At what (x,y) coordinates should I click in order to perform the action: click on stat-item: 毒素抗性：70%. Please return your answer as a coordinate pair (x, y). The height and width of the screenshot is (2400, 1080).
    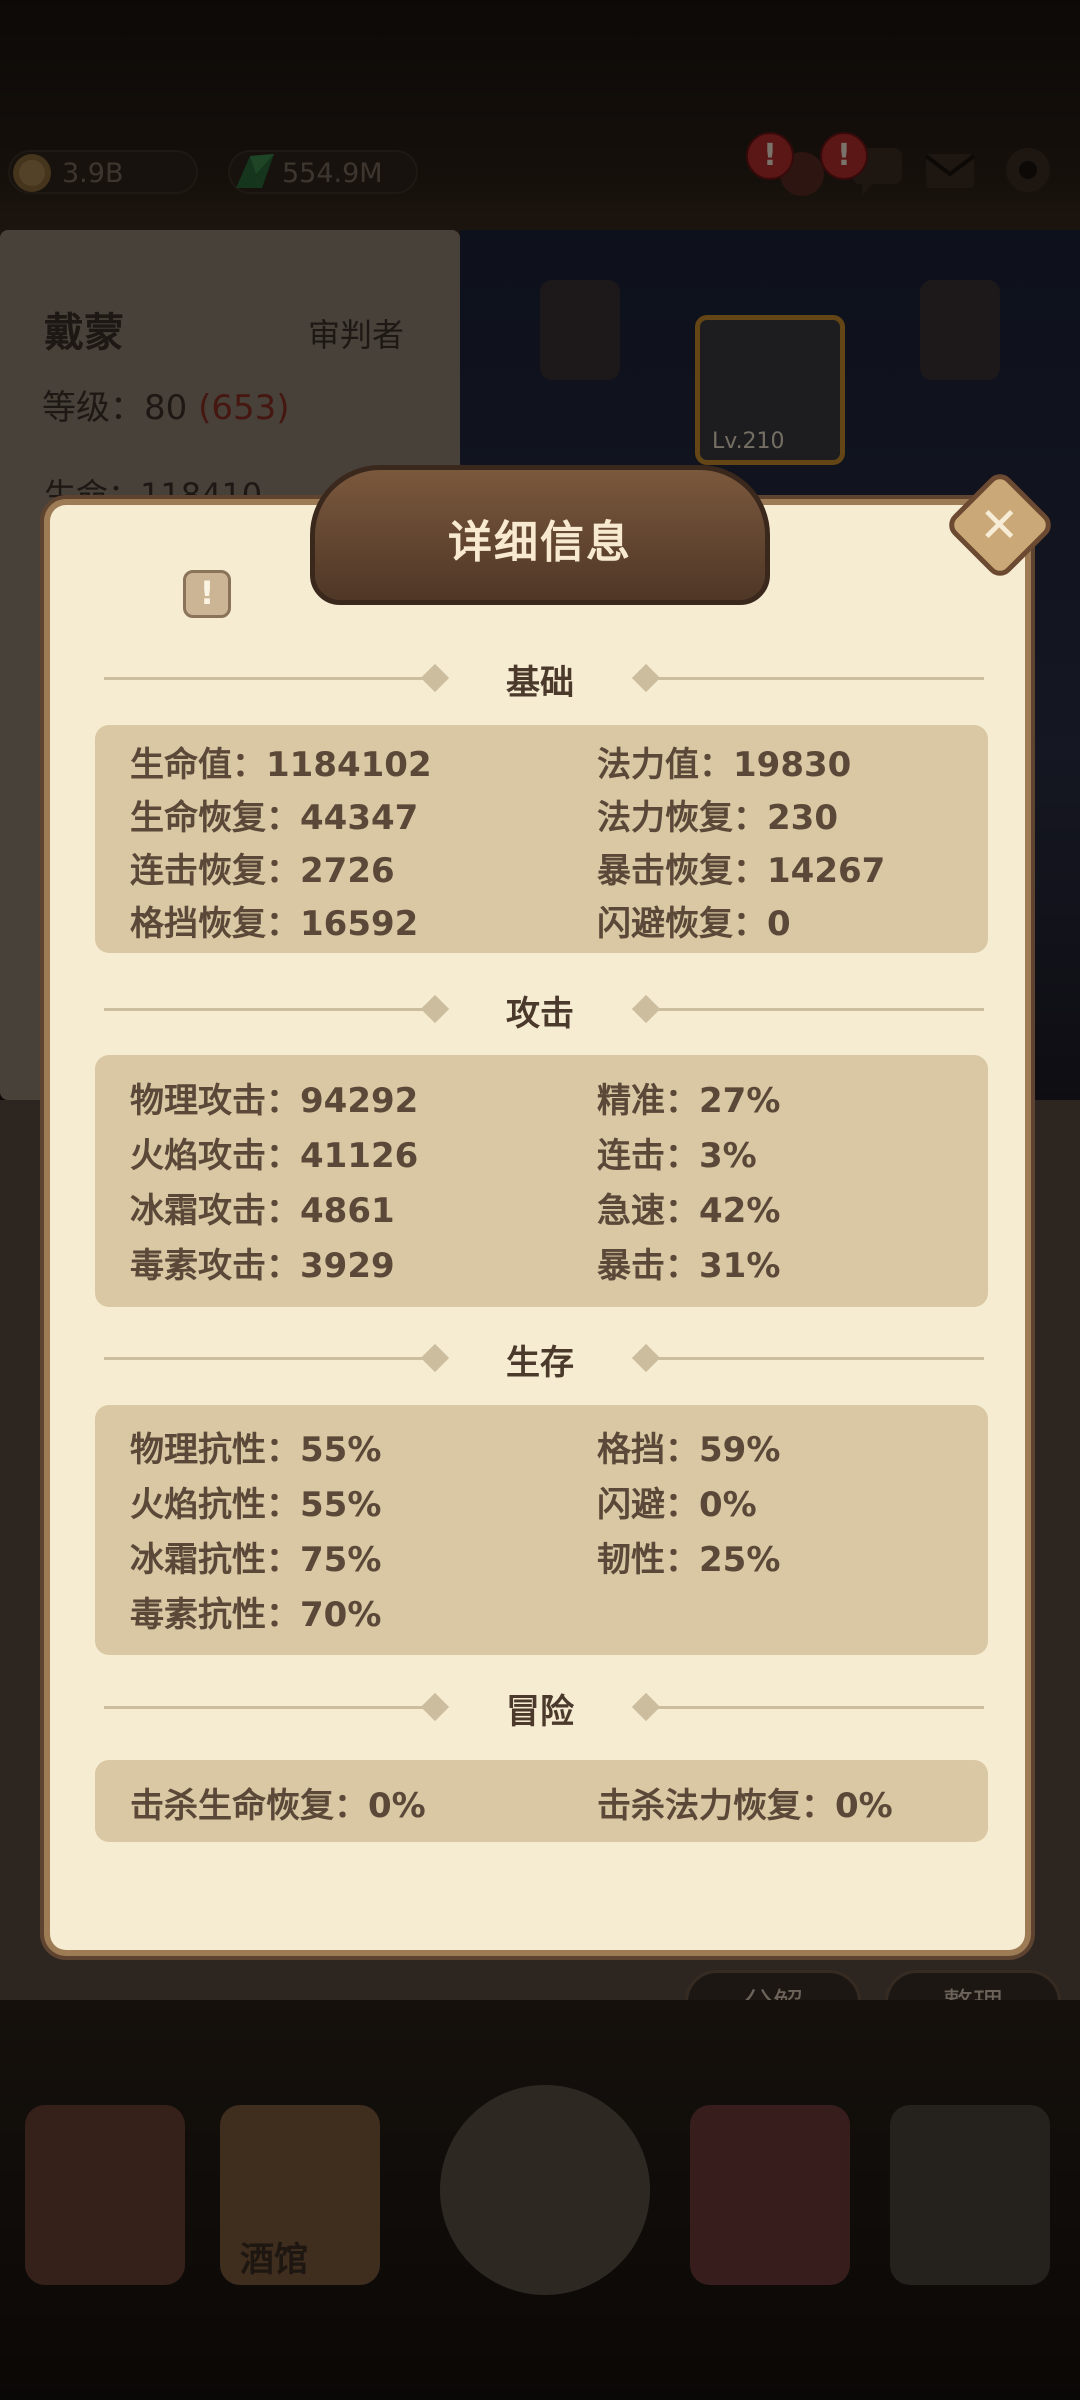
    Looking at the image, I should click on (256, 1615).